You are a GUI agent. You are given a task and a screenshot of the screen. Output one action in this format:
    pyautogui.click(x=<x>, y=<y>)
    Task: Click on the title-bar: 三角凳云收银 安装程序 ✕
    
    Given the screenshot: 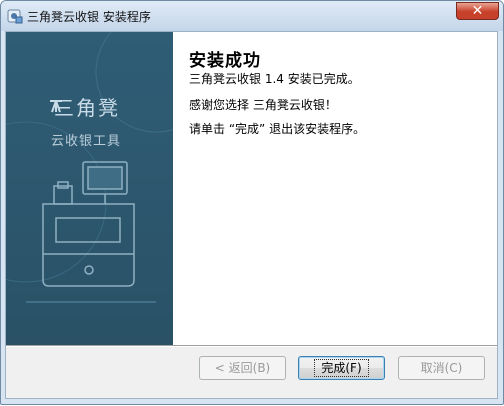 What is the action you would take?
    pyautogui.click(x=252, y=16)
    